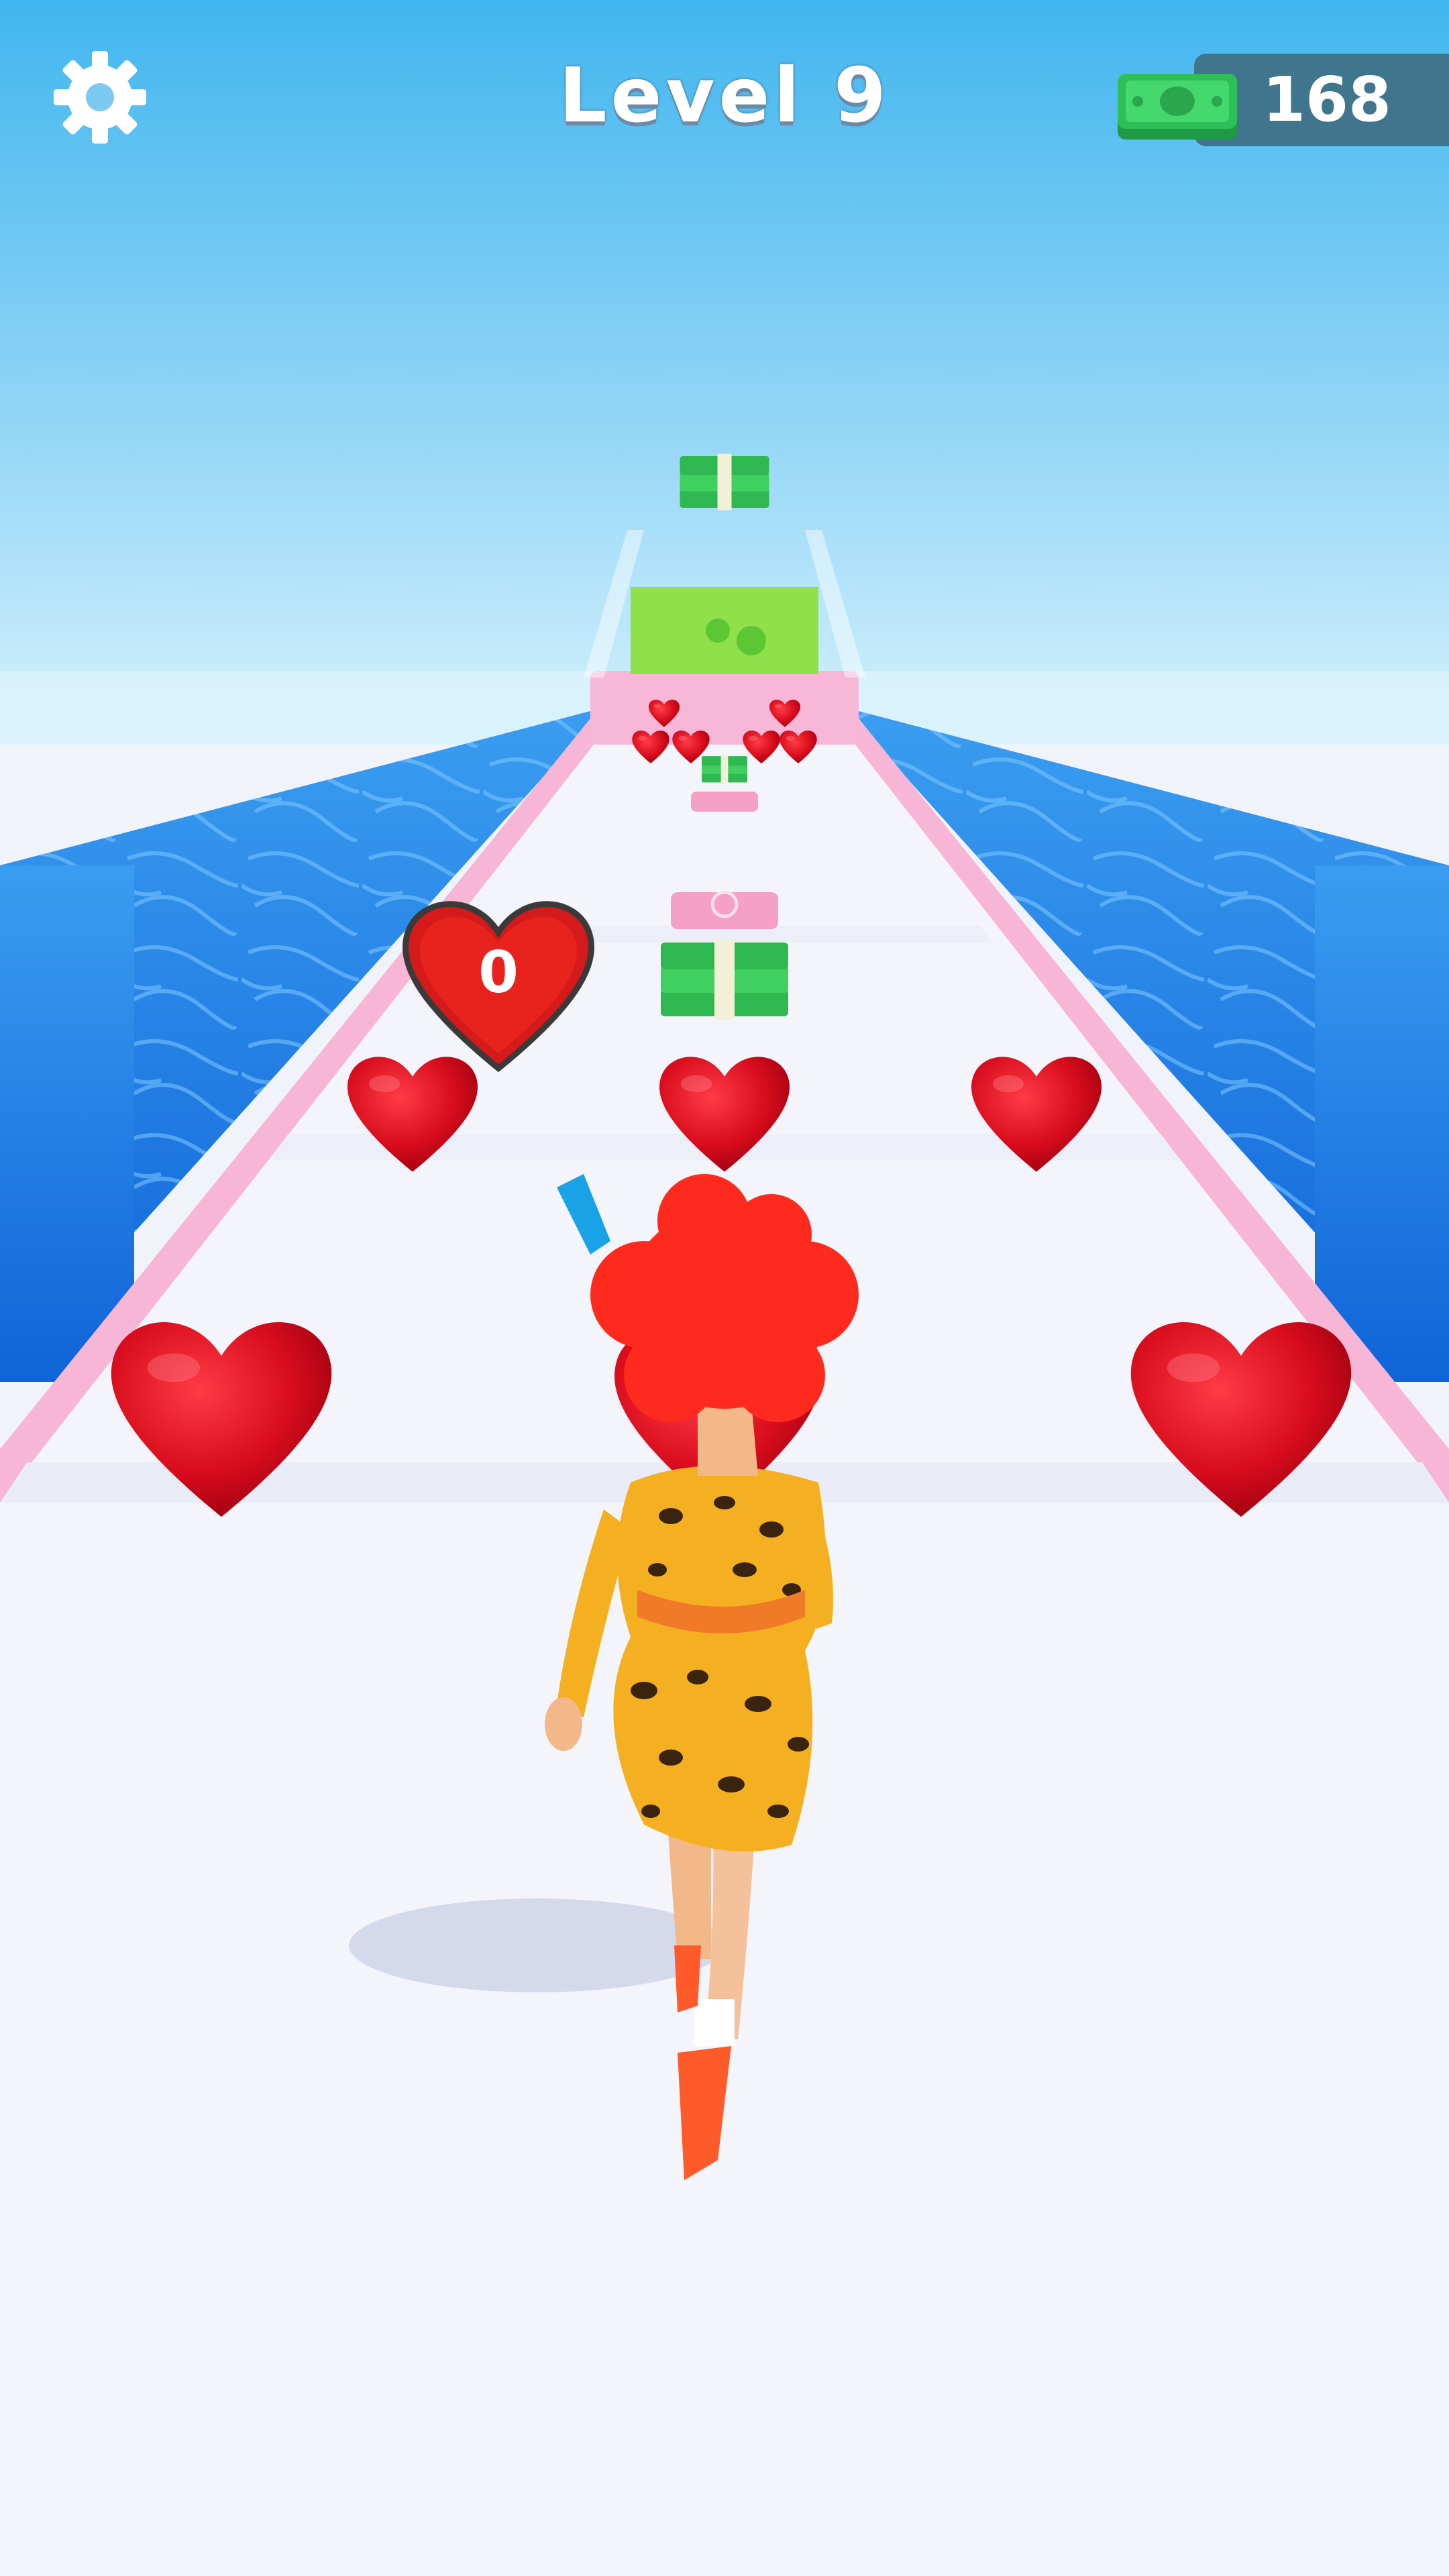  Describe the element at coordinates (1327, 100) in the screenshot. I see `cash-amount: 168` at that location.